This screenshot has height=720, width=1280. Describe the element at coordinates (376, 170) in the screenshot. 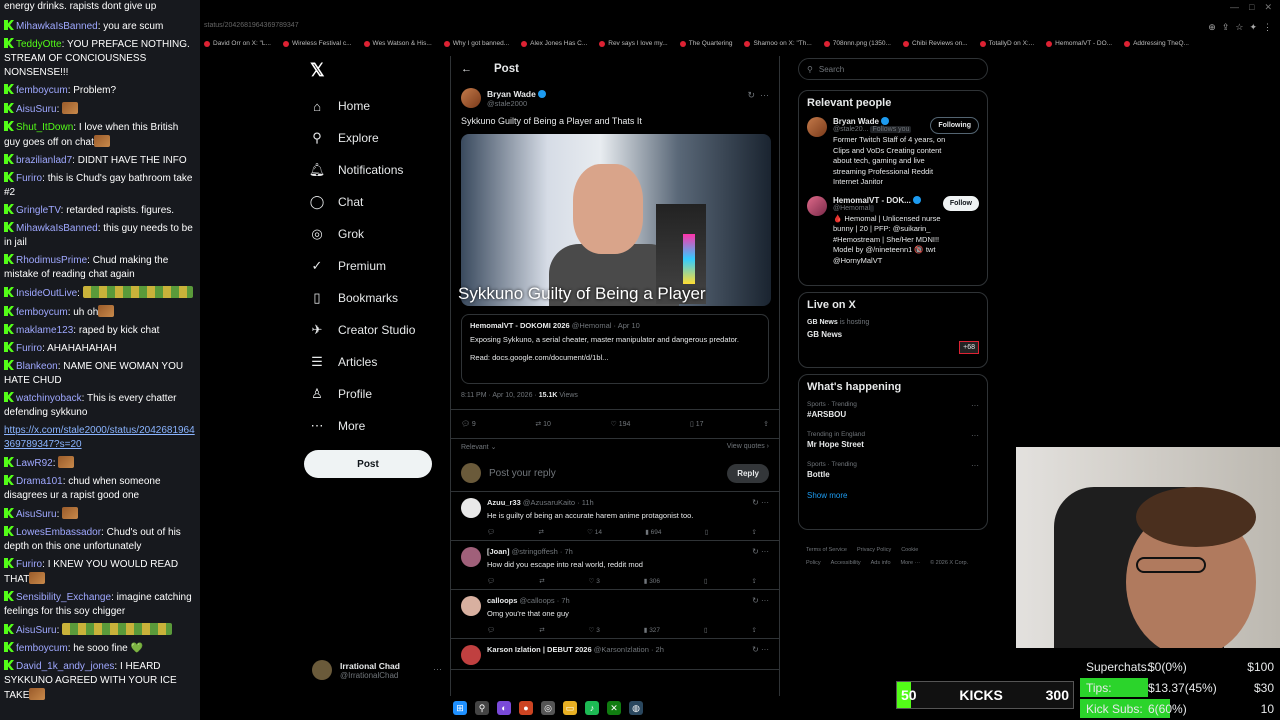

I see `nav-item-notifications: 🔔︎ Notifications` at that location.